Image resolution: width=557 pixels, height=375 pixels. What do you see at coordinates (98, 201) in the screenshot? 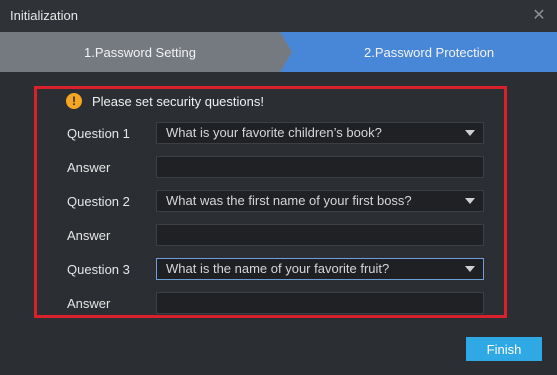
I see `question-2-label: Question 2` at bounding box center [98, 201].